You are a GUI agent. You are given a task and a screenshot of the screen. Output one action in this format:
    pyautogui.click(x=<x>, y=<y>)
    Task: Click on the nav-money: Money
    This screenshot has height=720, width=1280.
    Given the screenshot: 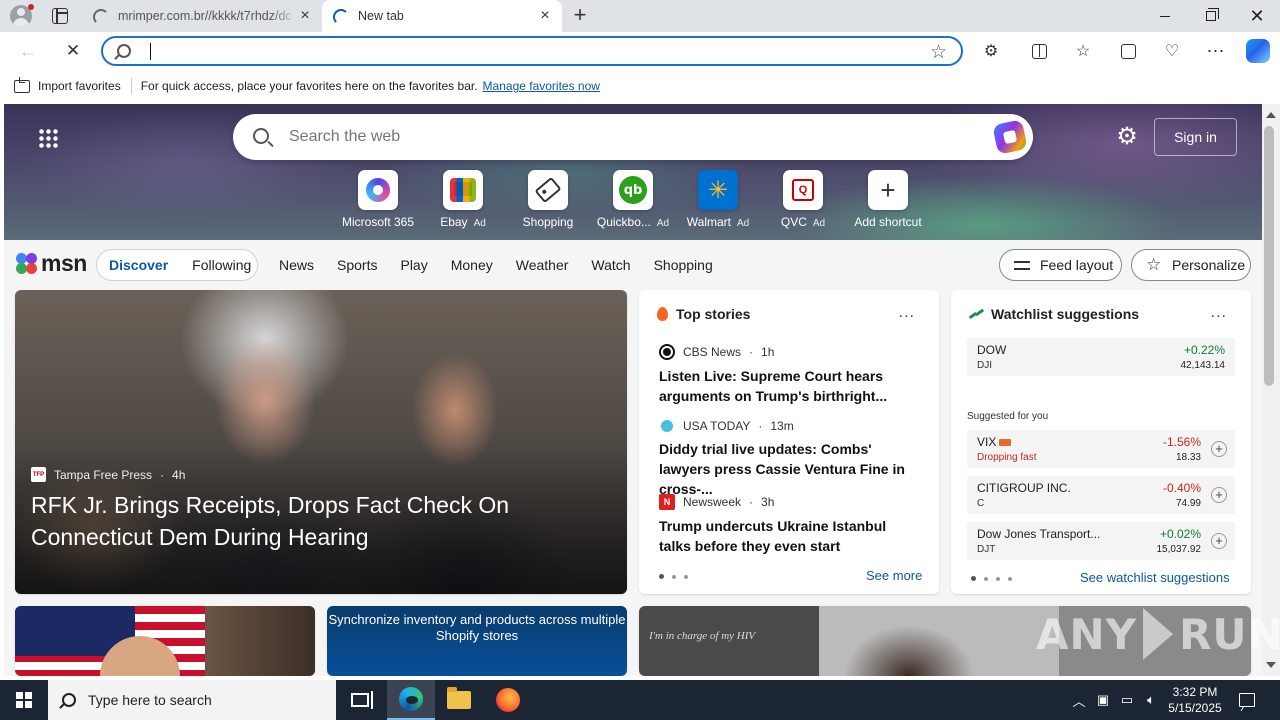 What is the action you would take?
    pyautogui.click(x=472, y=265)
    